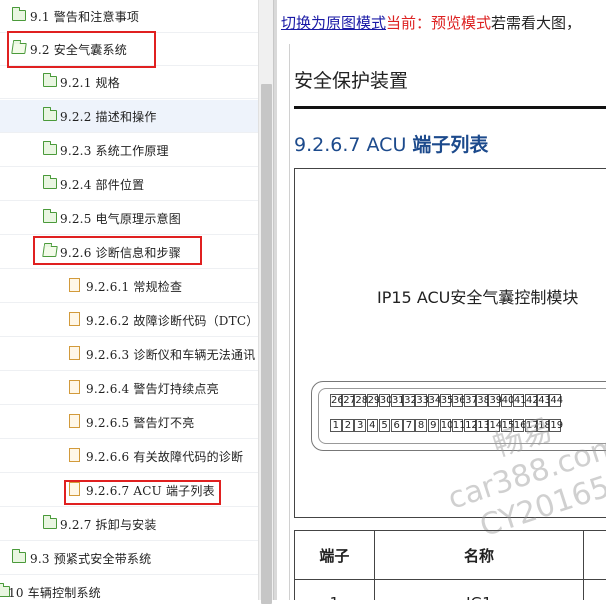  I want to click on connector-pin: 17, so click(531, 425).